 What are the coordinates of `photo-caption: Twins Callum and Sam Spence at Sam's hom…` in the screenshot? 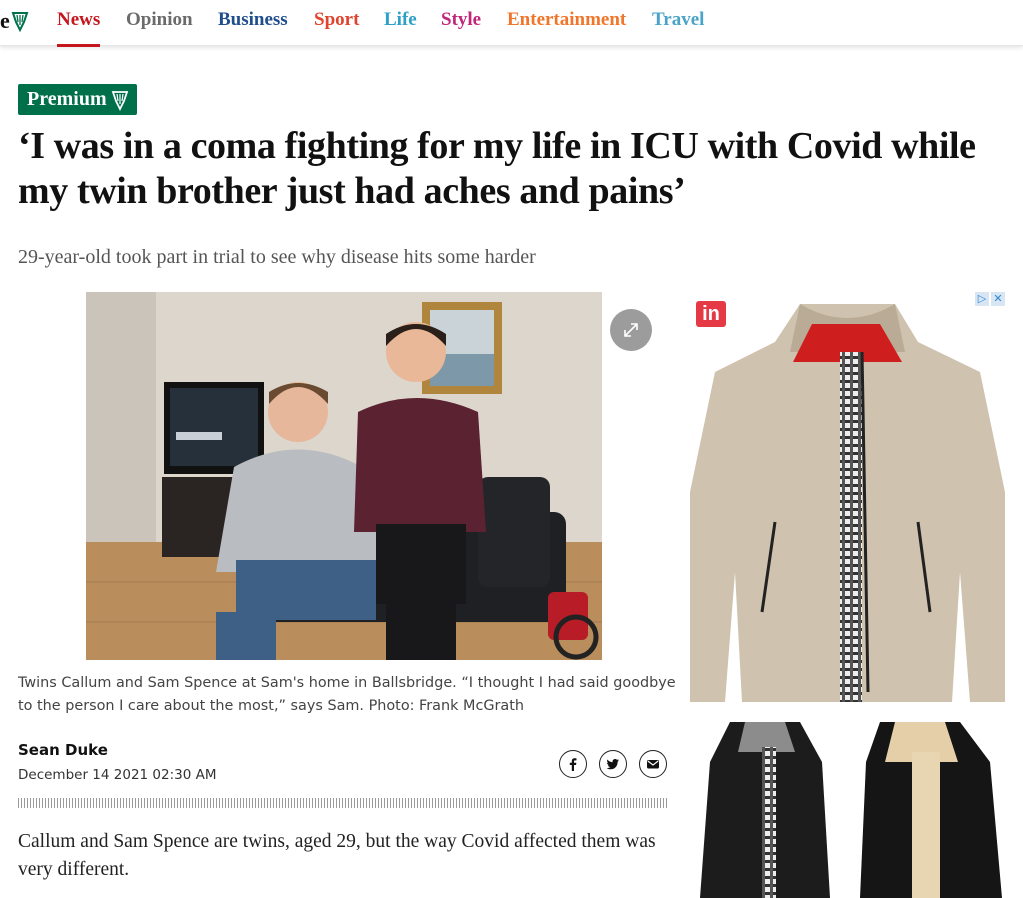 It's located at (347, 694).